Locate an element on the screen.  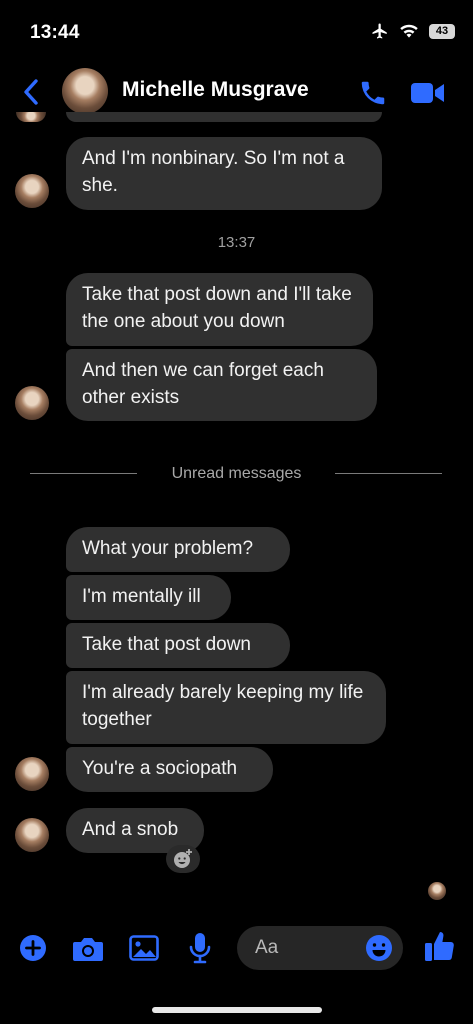
add-reaction-icon is located at coordinates (183, 858).